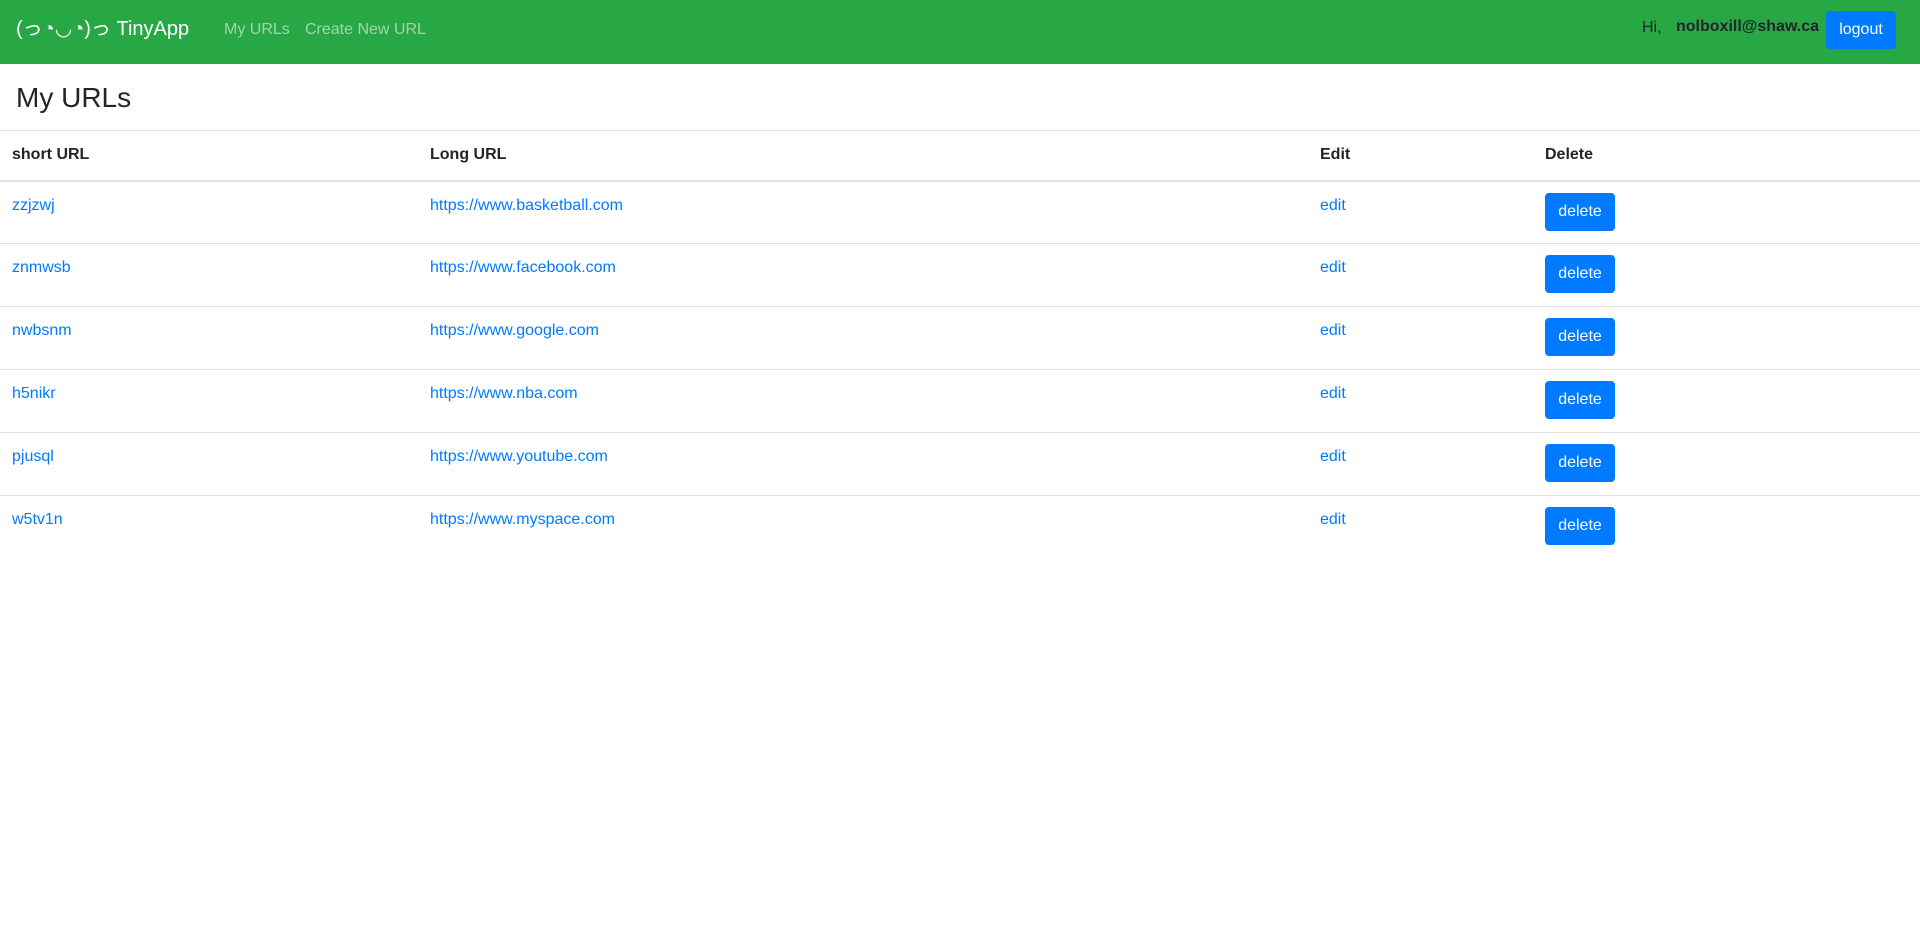 Image resolution: width=1920 pixels, height=944 pixels. I want to click on long-url-cell: https://www.google.com, so click(863, 338).